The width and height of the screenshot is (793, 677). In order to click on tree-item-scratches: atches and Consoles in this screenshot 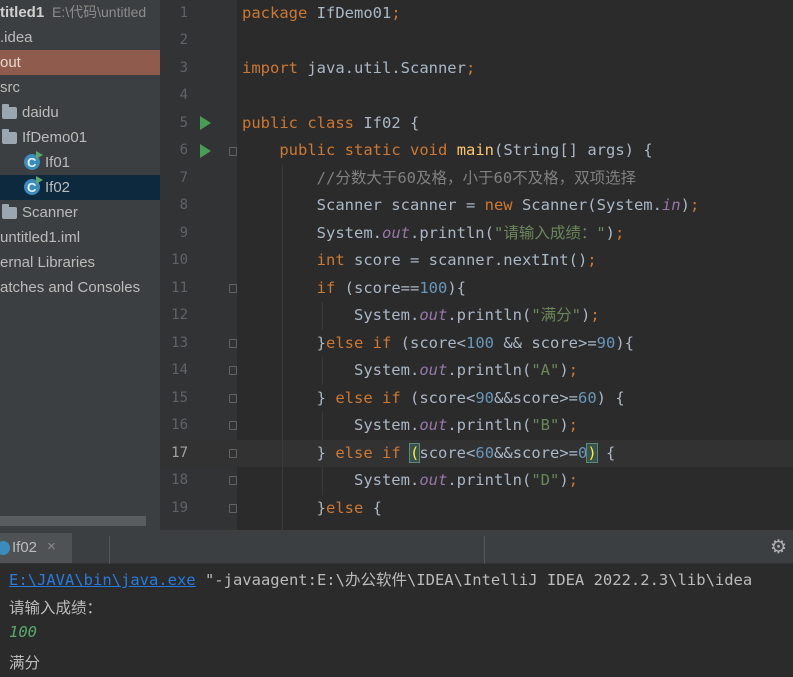, I will do `click(80, 287)`.